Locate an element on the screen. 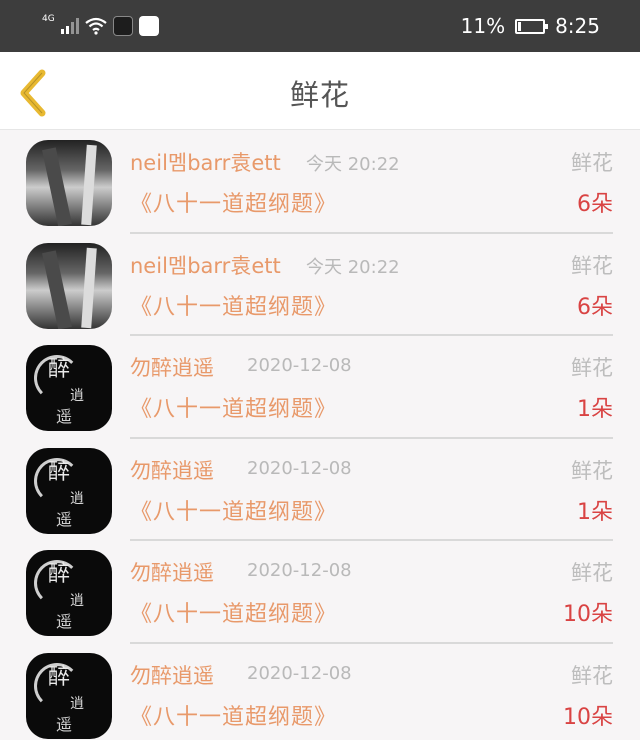 Image resolution: width=640 pixels, height=740 pixels. status-left: 4G is located at coordinates (100, 26).